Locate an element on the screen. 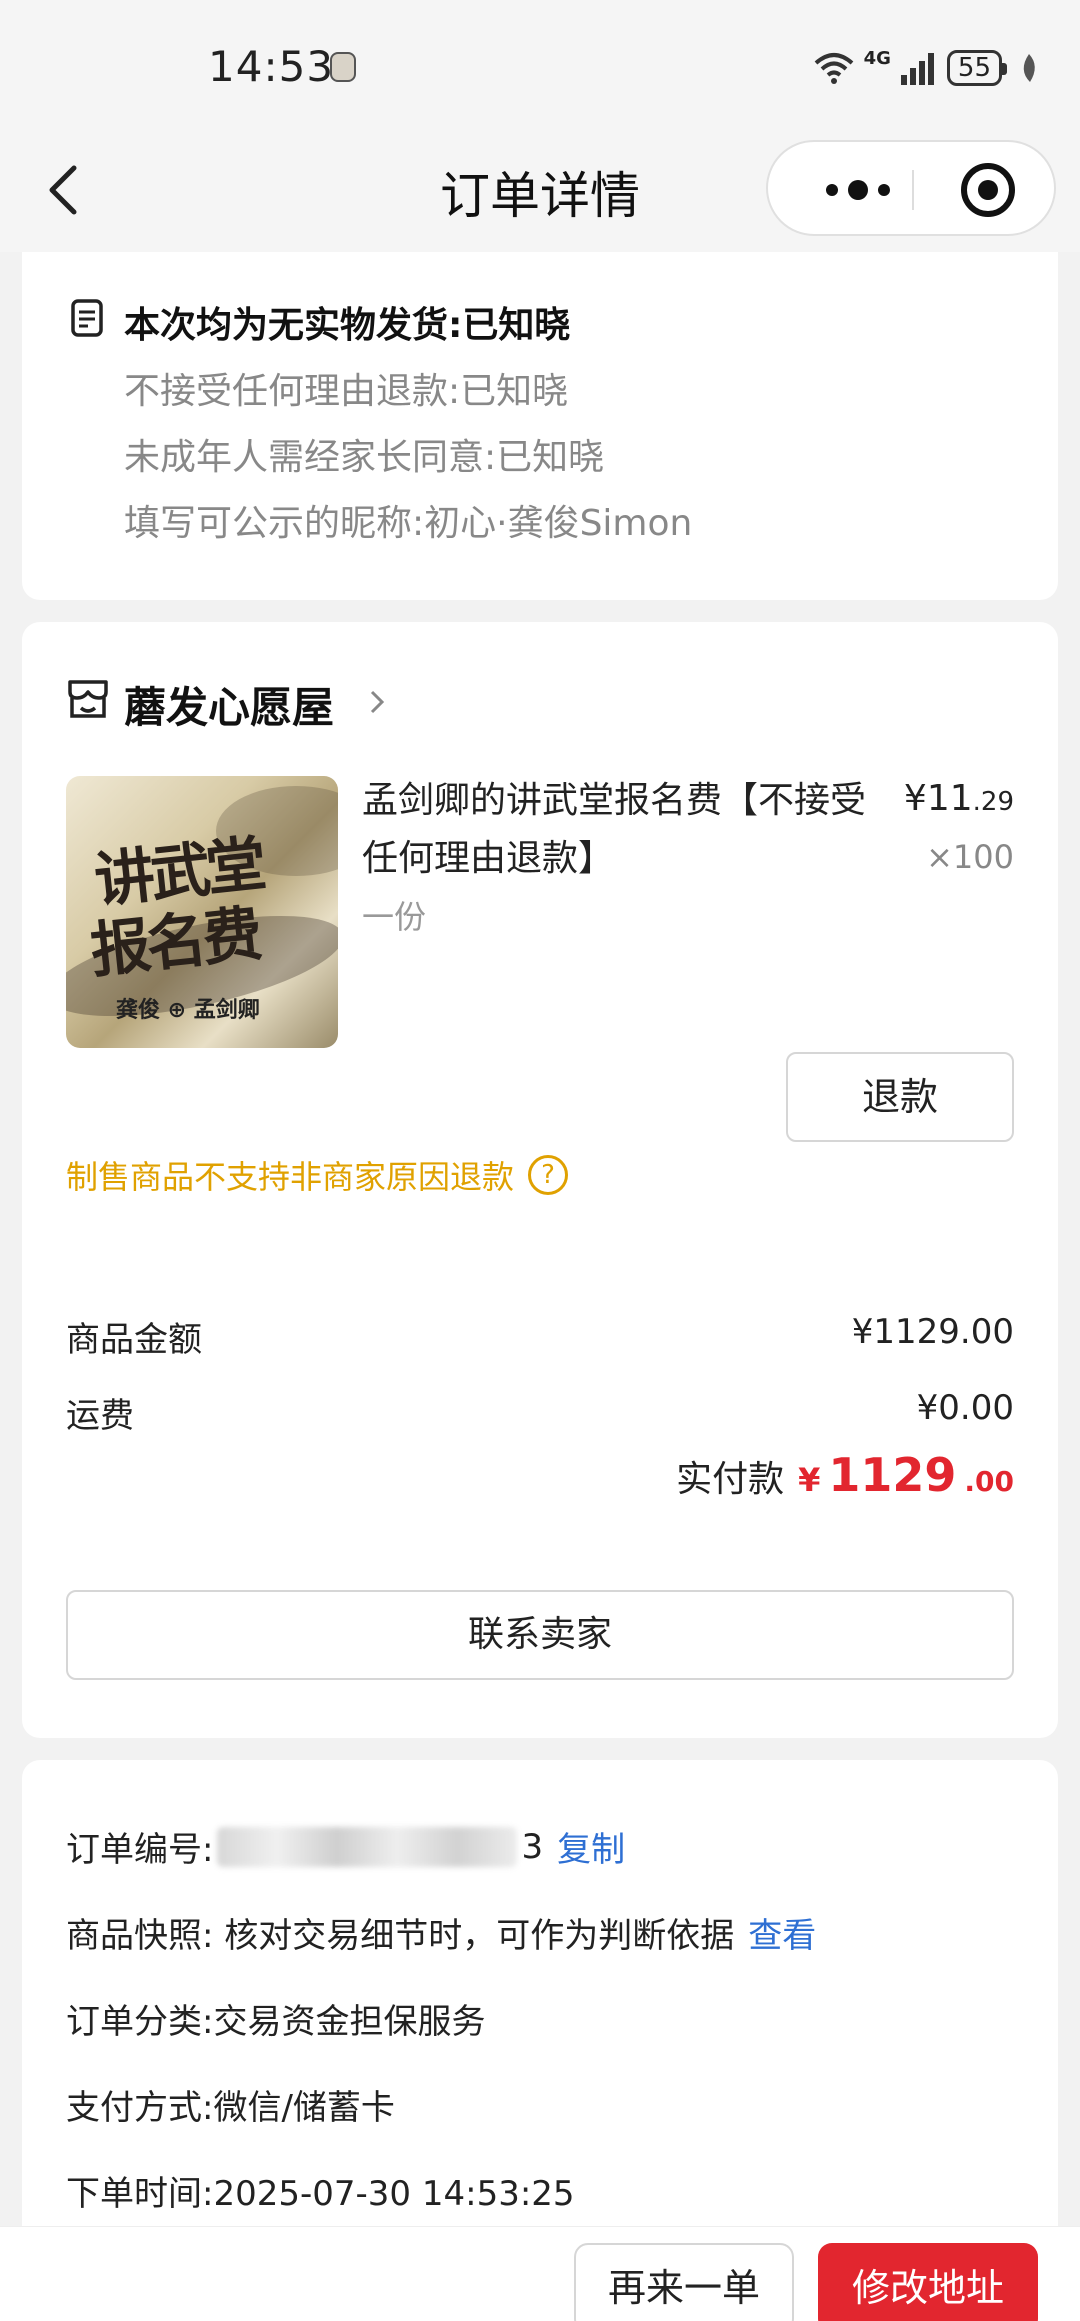 The width and height of the screenshot is (1080, 2321). shipping-value: ¥0.00 is located at coordinates (965, 1408).